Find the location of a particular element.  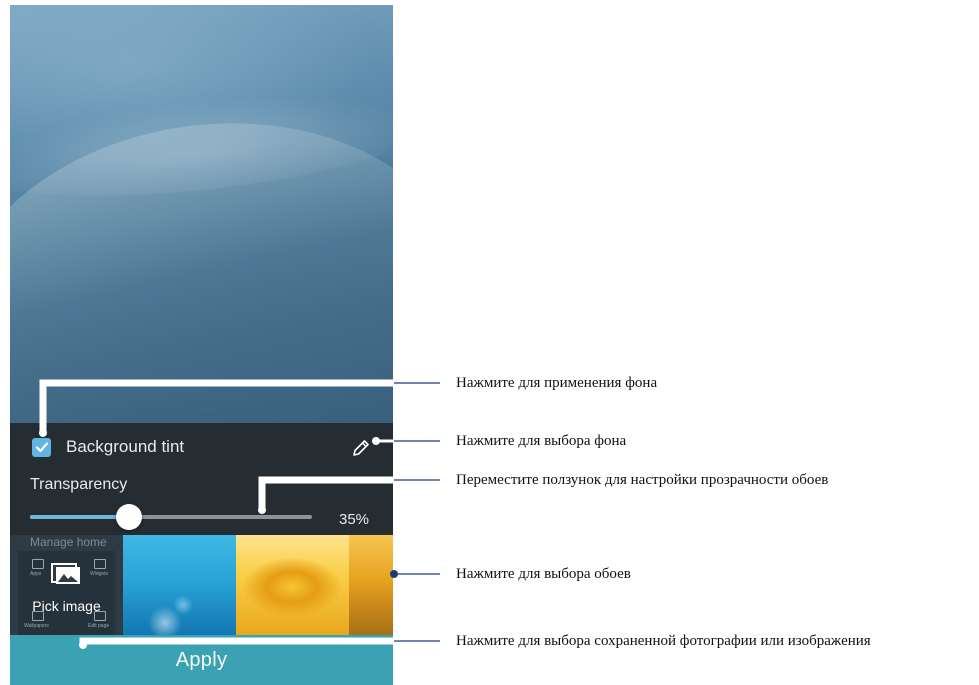

background-tint-label: Background tint is located at coordinates (125, 446).